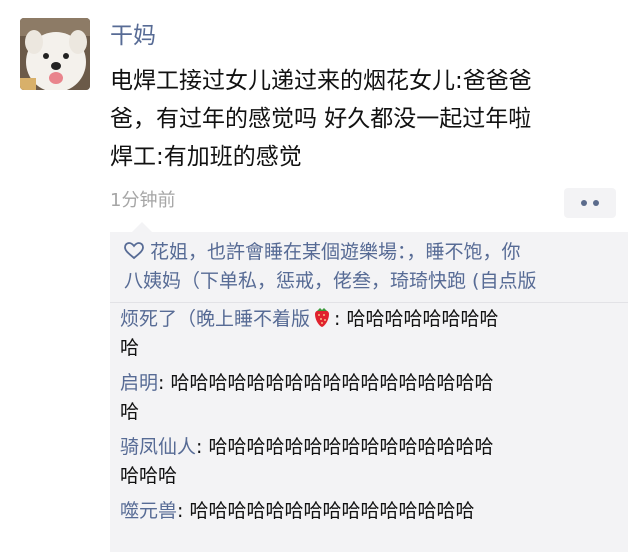 The height and width of the screenshot is (552, 640). What do you see at coordinates (148, 511) in the screenshot?
I see `commenter-name: 噬元兽` at bounding box center [148, 511].